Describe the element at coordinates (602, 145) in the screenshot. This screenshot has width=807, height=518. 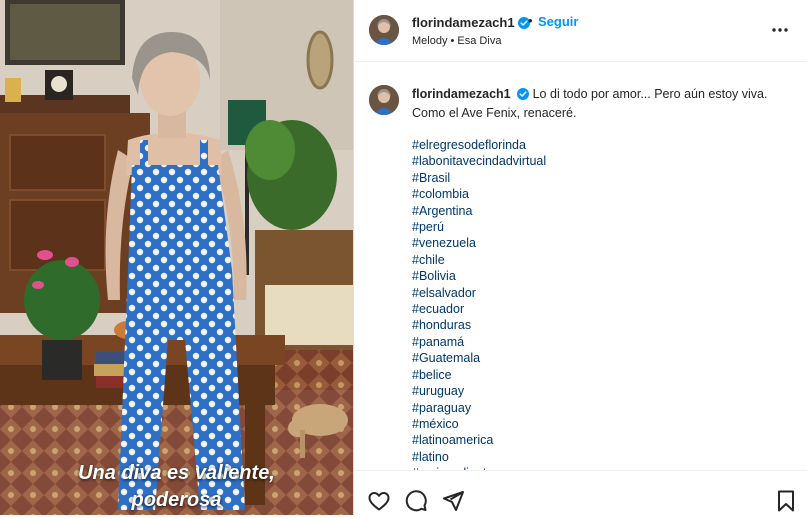
I see `hashtag-link: #elregresodeflorinda` at that location.